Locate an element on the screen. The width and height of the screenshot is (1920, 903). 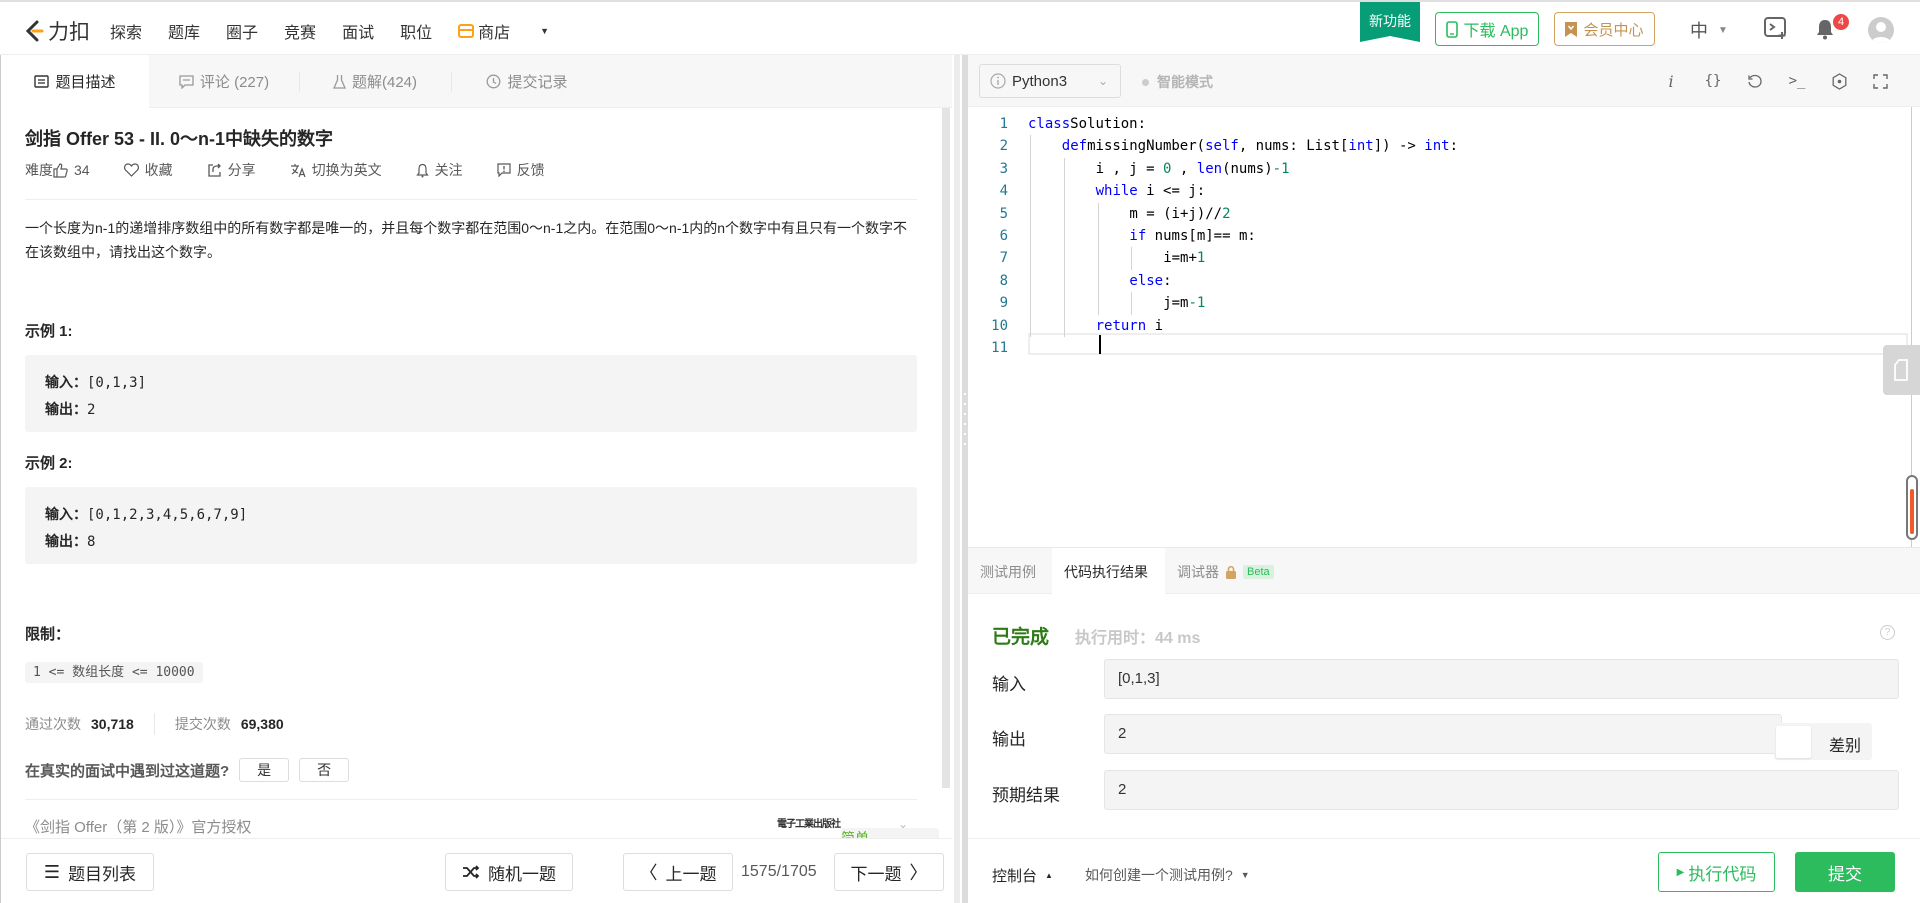
problem-footer: ☰ 题目列表 随机一题 〈 上一题 1575/1705 下一题 〉 is located at coordinates (477, 870).